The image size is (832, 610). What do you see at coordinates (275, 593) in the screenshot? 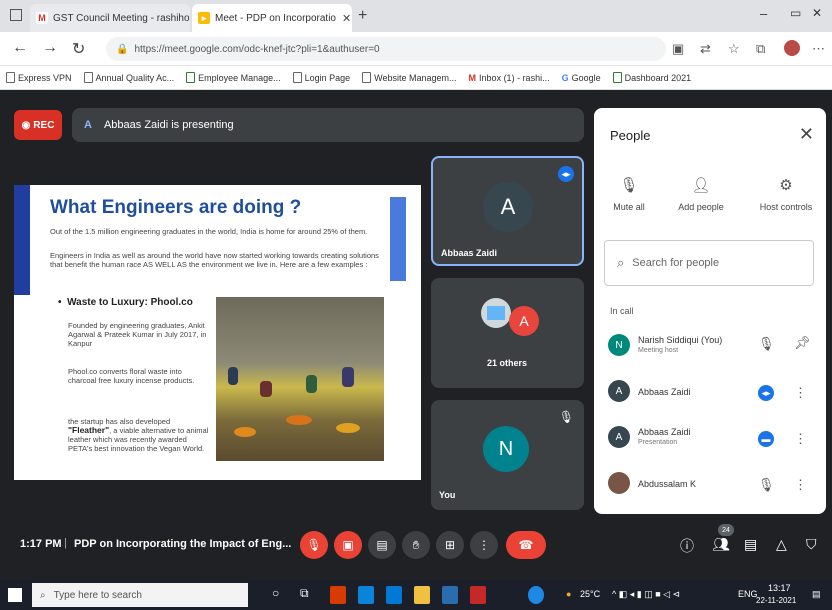
I see `cortana-icon: ○` at bounding box center [275, 593].